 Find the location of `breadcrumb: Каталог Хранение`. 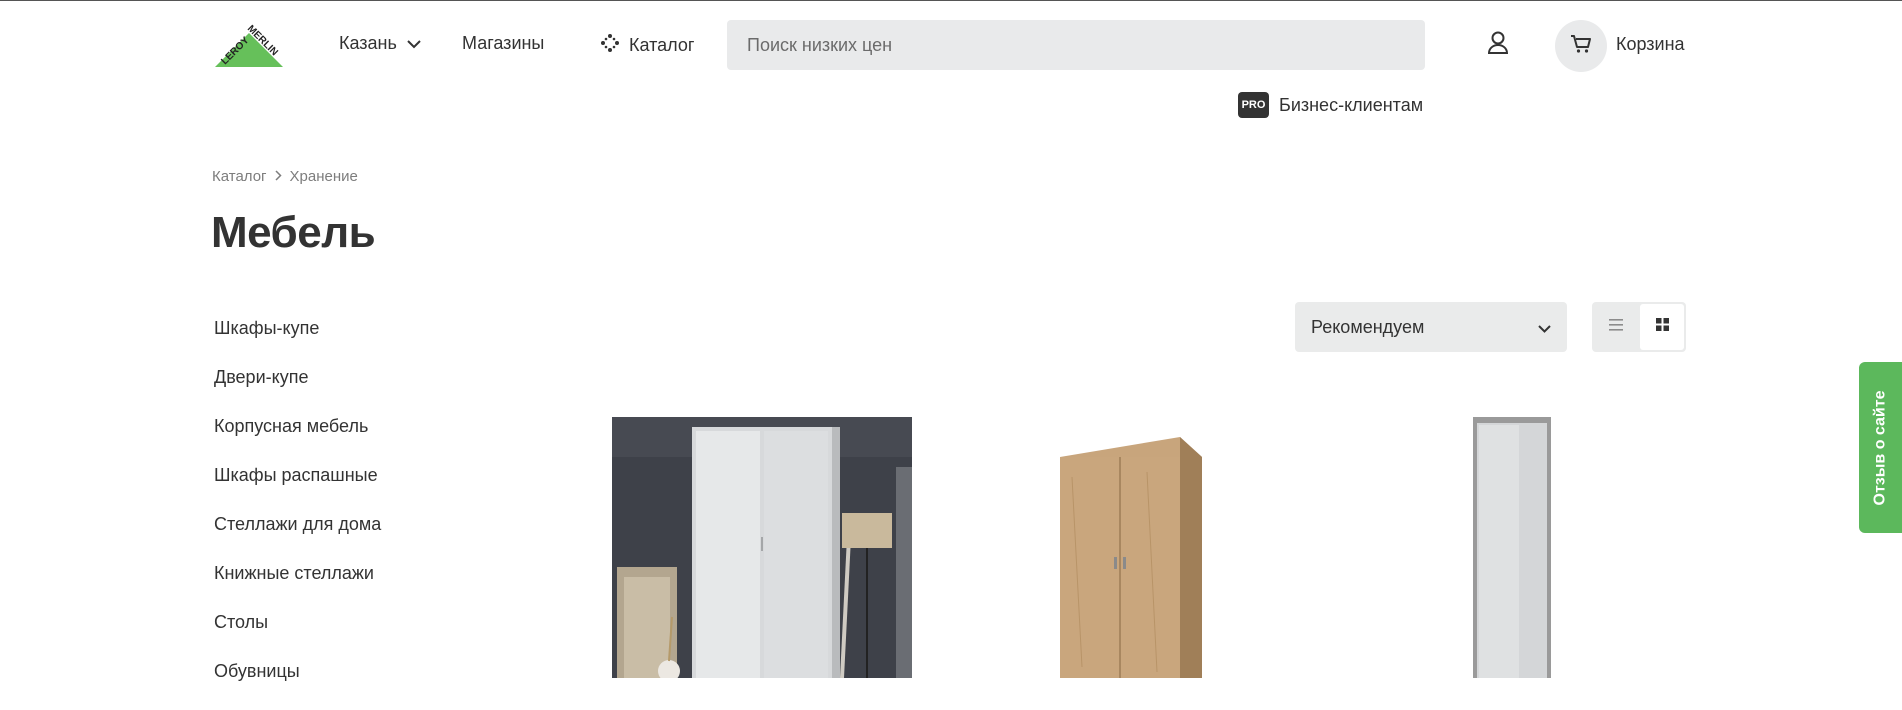

breadcrumb: Каталог Хранение is located at coordinates (285, 176).